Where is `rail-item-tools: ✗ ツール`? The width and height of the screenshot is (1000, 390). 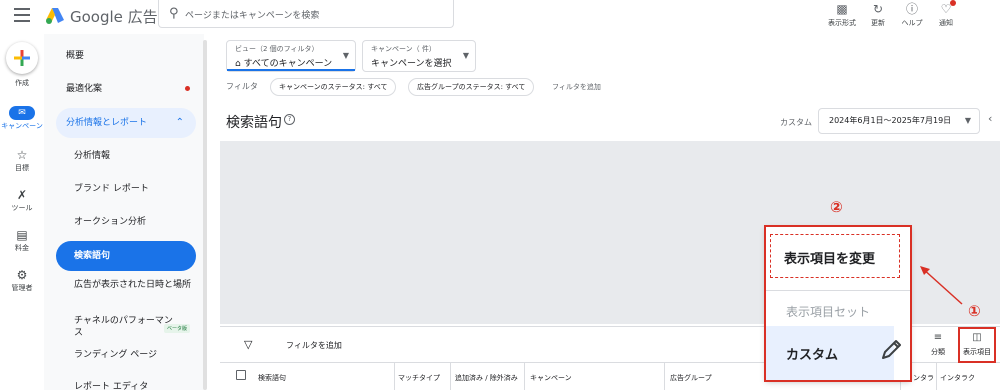
rail-item-tools: ✗ ツール is located at coordinates (22, 200).